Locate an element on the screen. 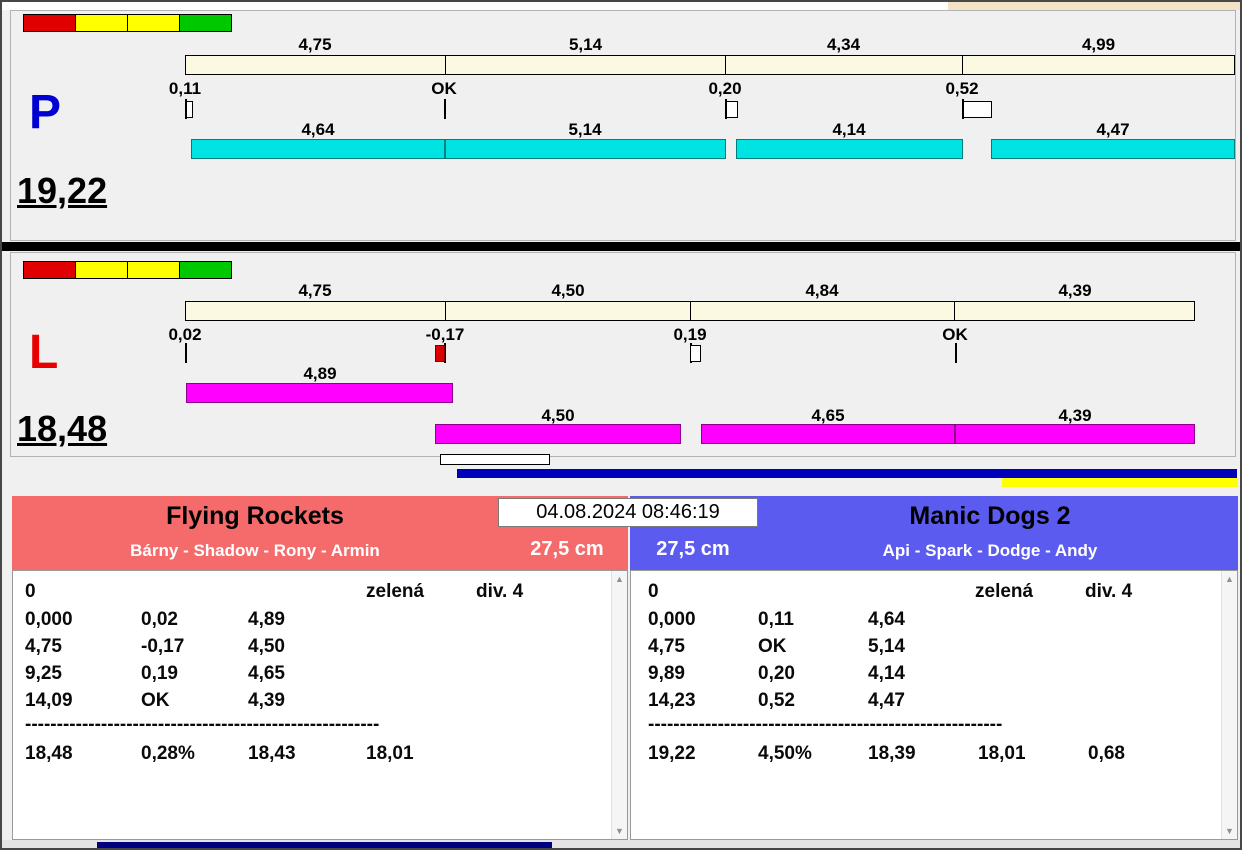 The height and width of the screenshot is (850, 1242). results-cell: 4,50 is located at coordinates (266, 646).